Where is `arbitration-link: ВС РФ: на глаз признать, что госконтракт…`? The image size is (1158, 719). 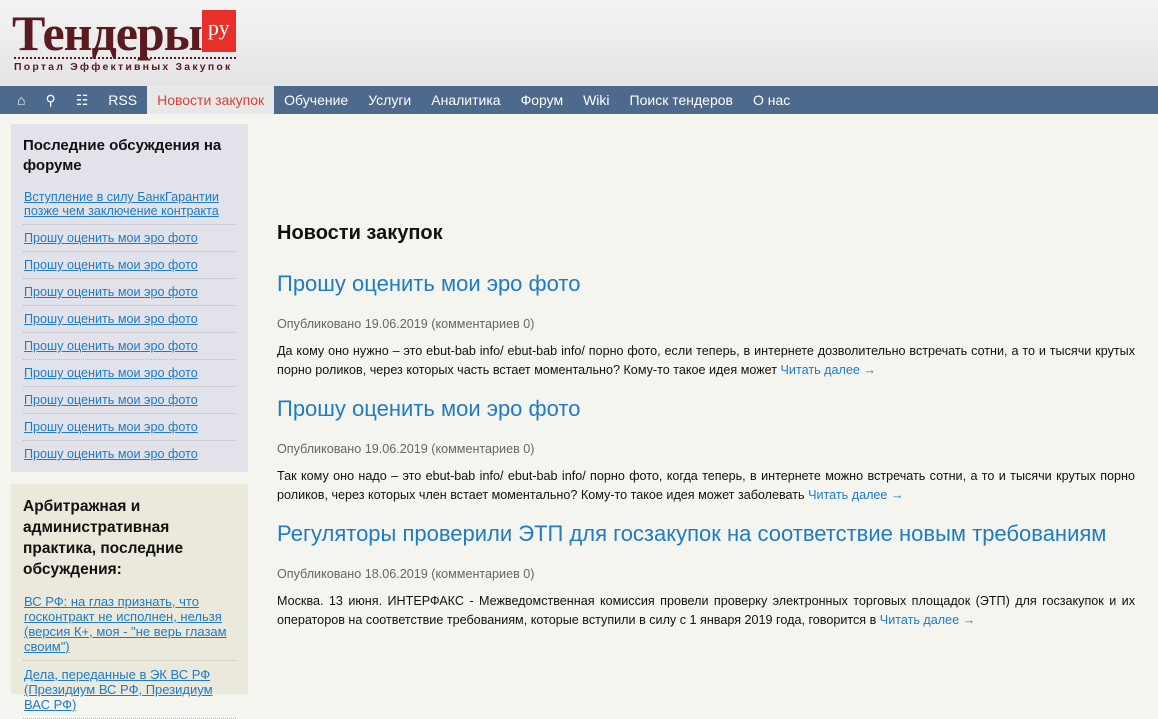
arbitration-link: ВС РФ: на глаз признать, что госконтракт… is located at coordinates (129, 624).